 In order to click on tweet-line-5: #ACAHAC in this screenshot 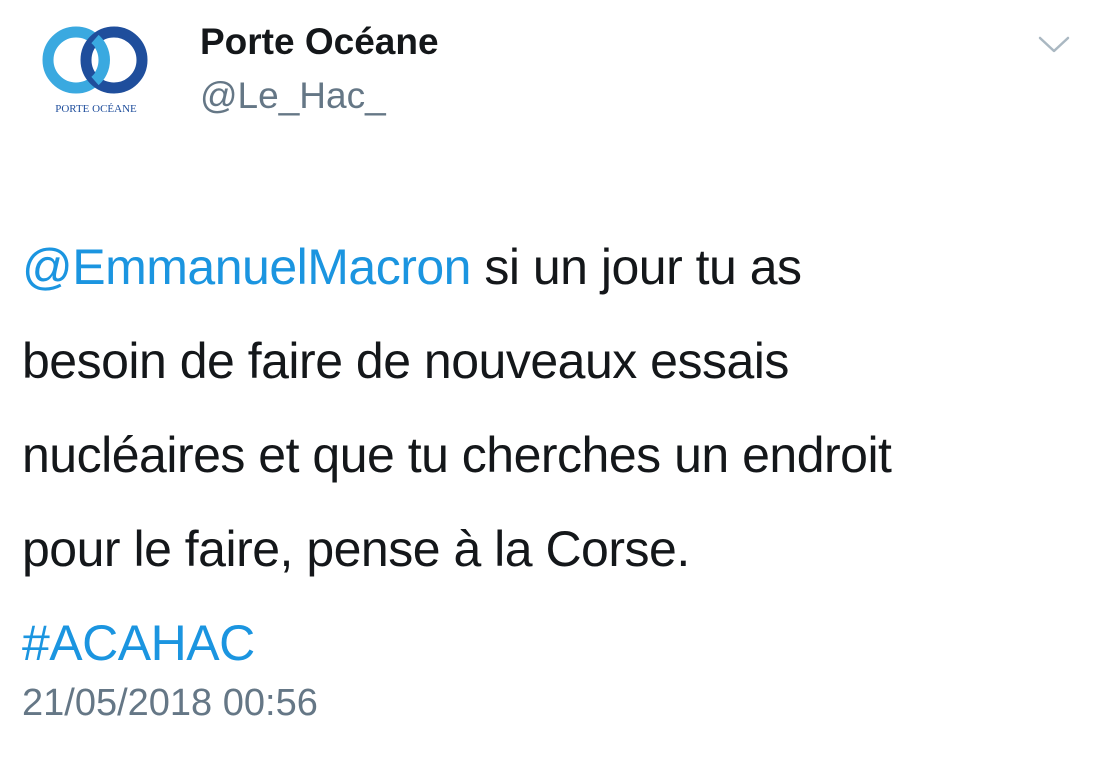, I will do `click(557, 643)`.